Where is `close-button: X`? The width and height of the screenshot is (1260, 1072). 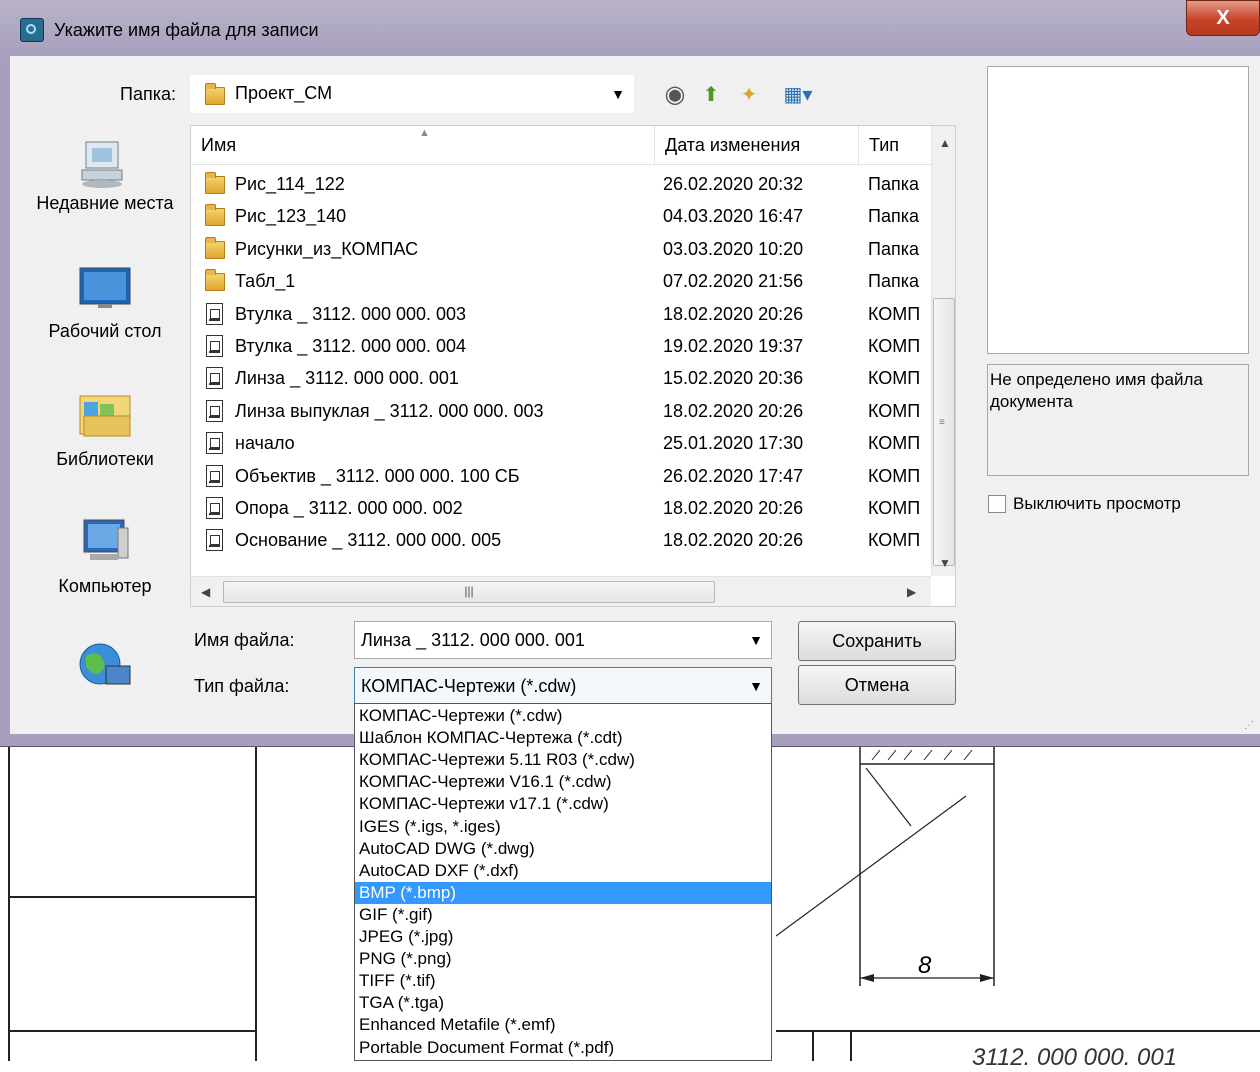 close-button: X is located at coordinates (1223, 18).